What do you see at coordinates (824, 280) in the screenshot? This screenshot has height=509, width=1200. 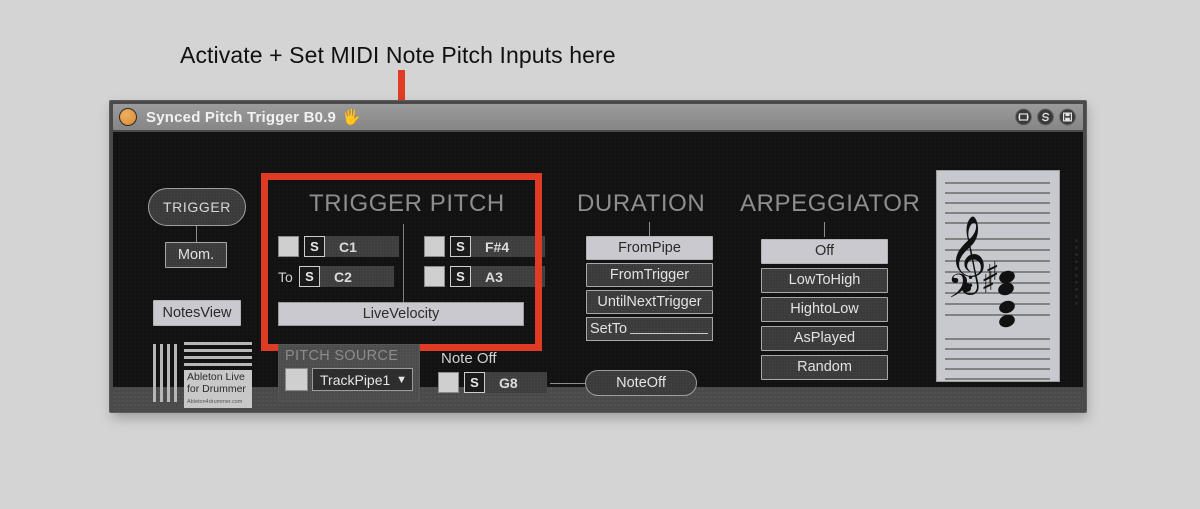 I see `arpeggiator-option-lowtohigh: LowToHigh` at bounding box center [824, 280].